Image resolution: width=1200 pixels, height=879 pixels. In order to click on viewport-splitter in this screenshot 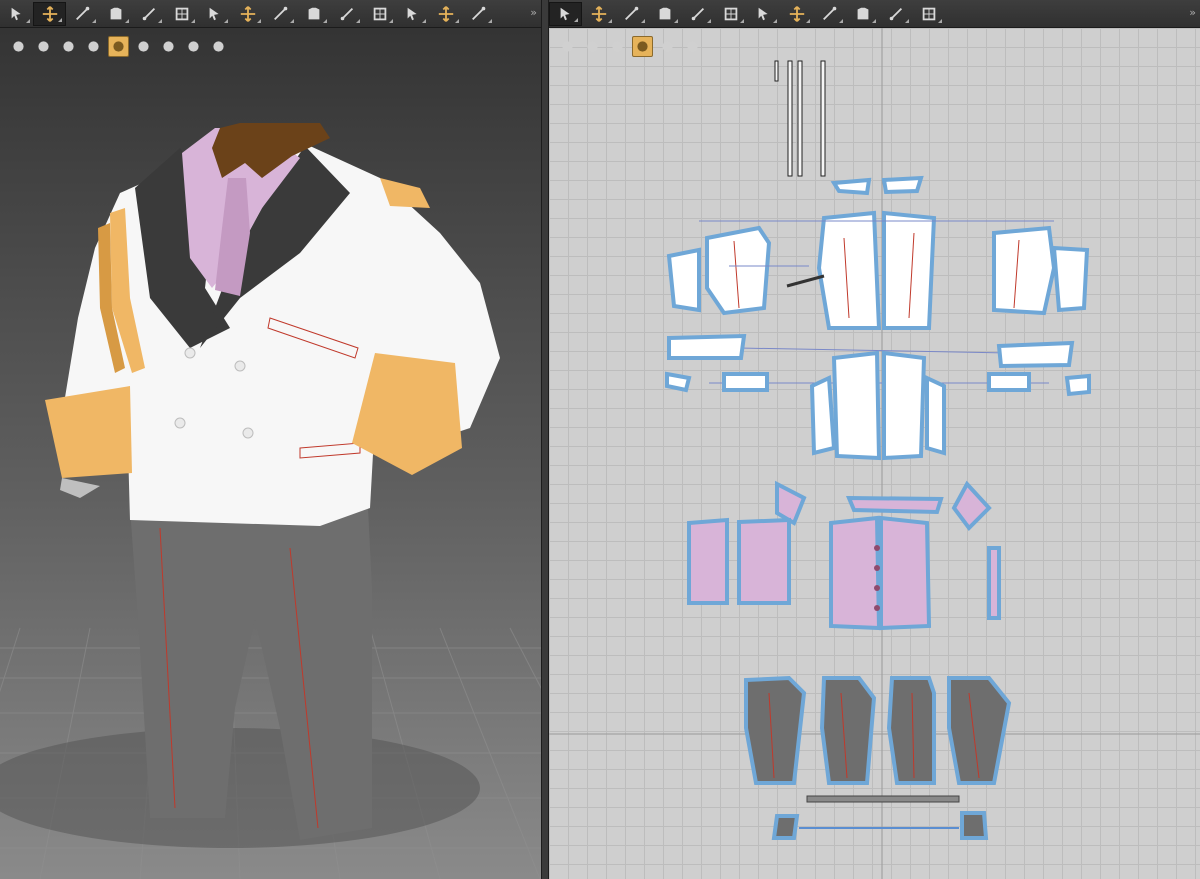, I will do `click(545, 439)`.